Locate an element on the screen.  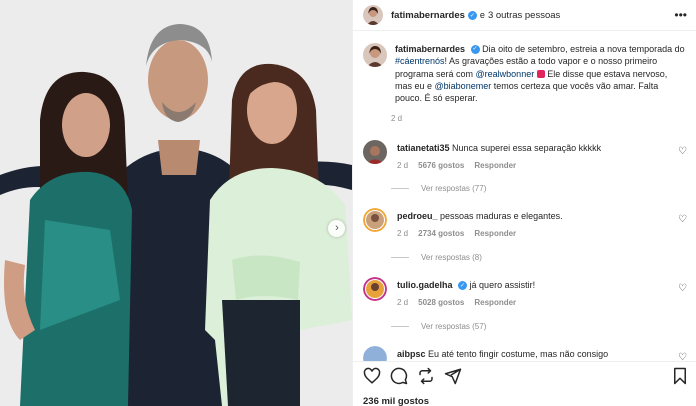
view-replies-button: Ver respostas (8) is located at coordinates (436, 257).